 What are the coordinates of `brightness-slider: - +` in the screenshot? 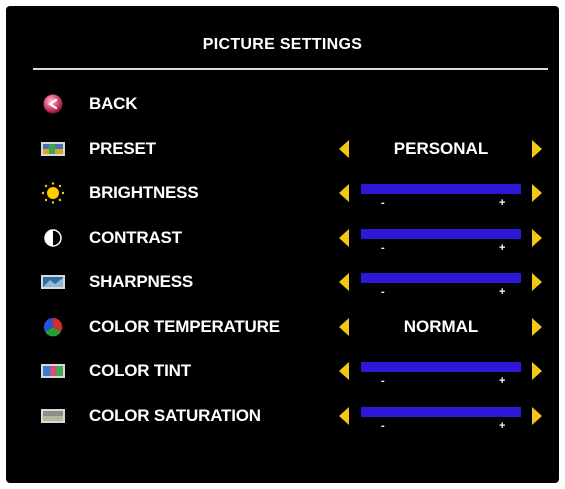 It's located at (441, 197).